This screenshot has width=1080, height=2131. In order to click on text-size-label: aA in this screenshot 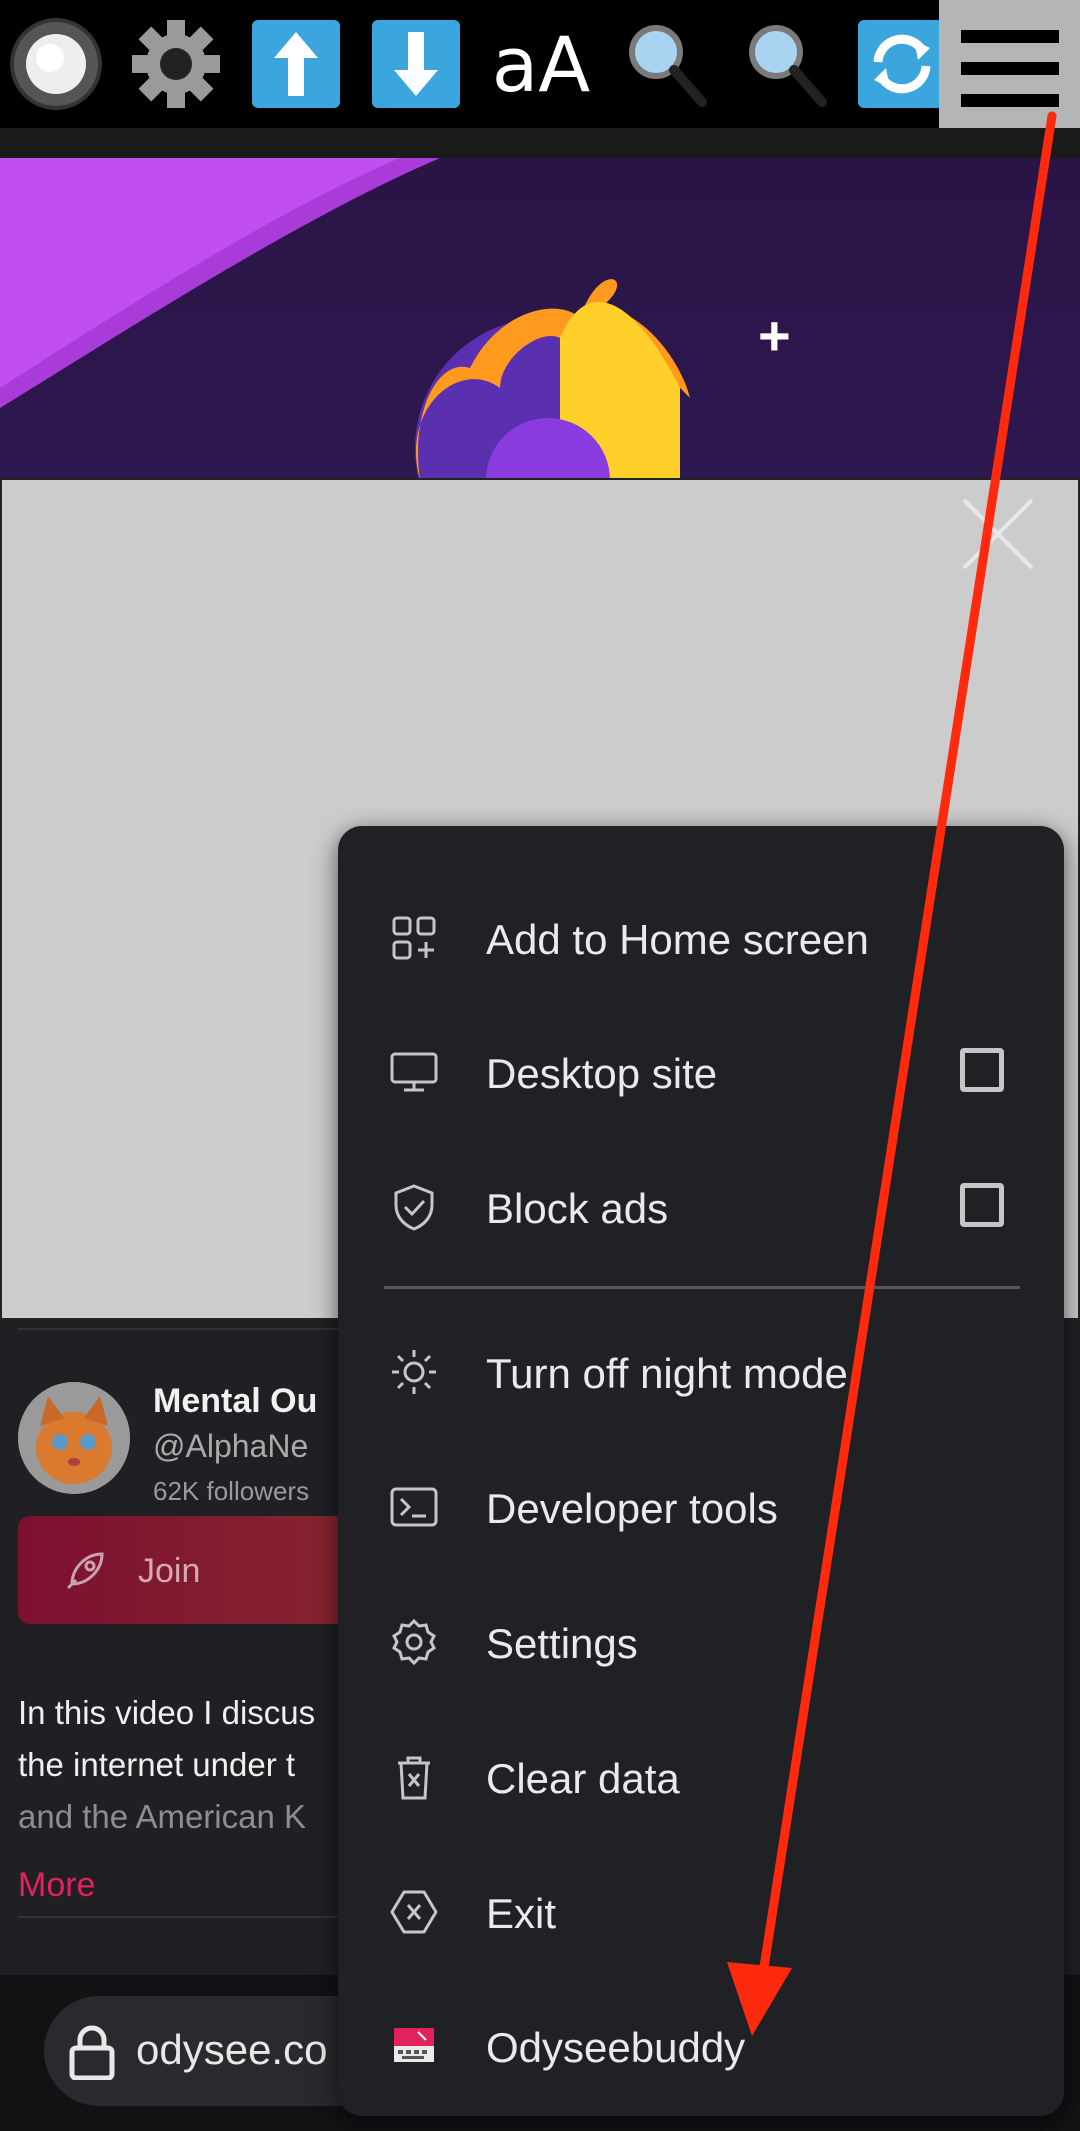, I will do `click(541, 64)`.